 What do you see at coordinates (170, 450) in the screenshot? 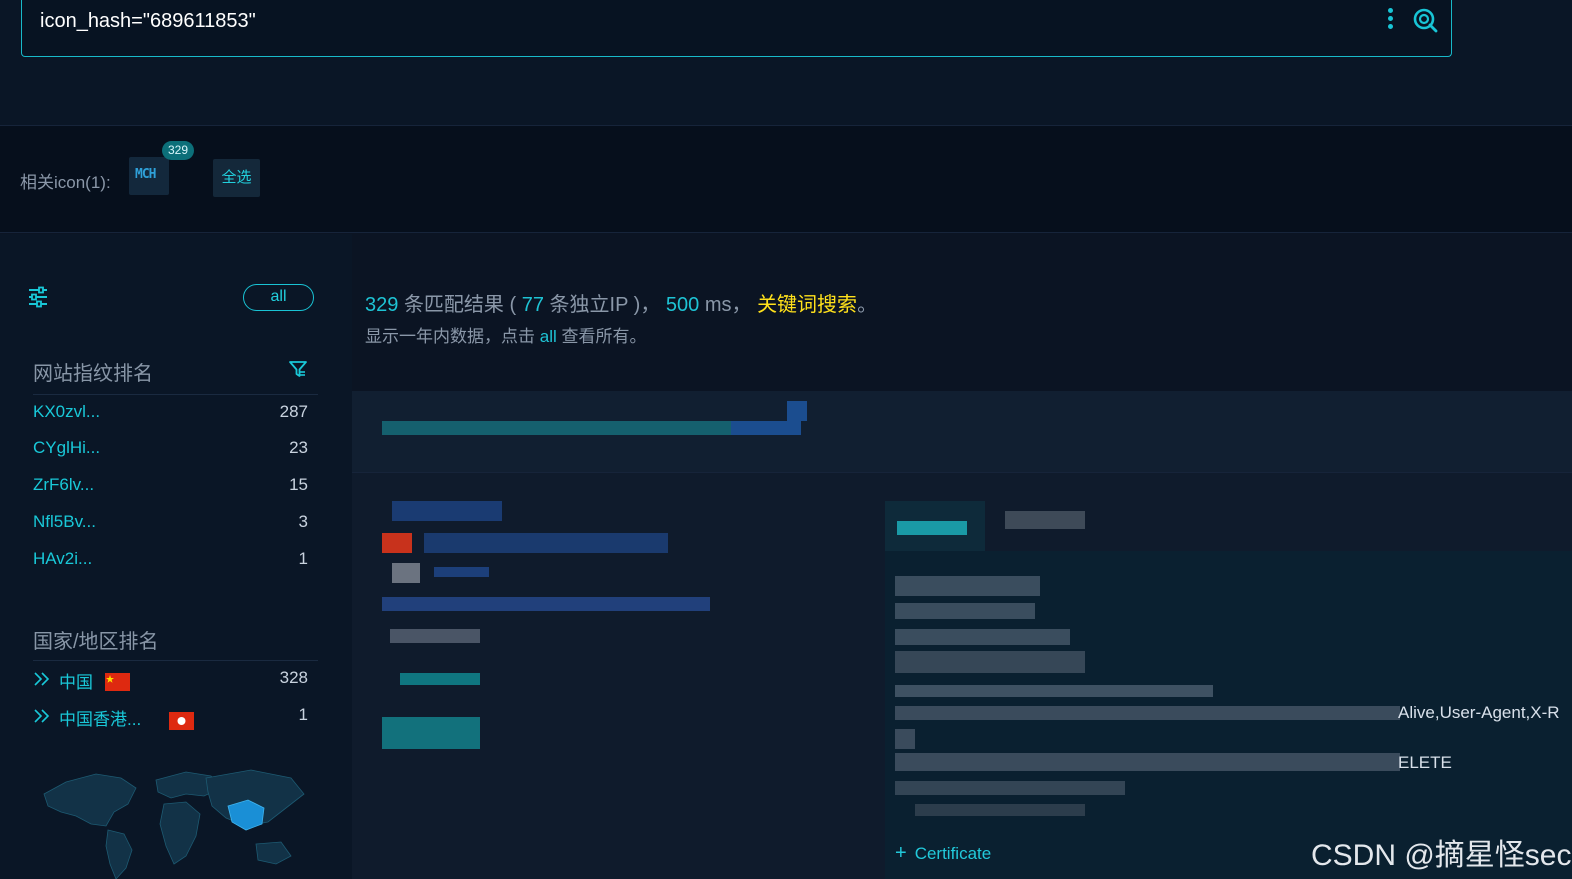
I see `fingerprint-row: CYglHi... 23` at bounding box center [170, 450].